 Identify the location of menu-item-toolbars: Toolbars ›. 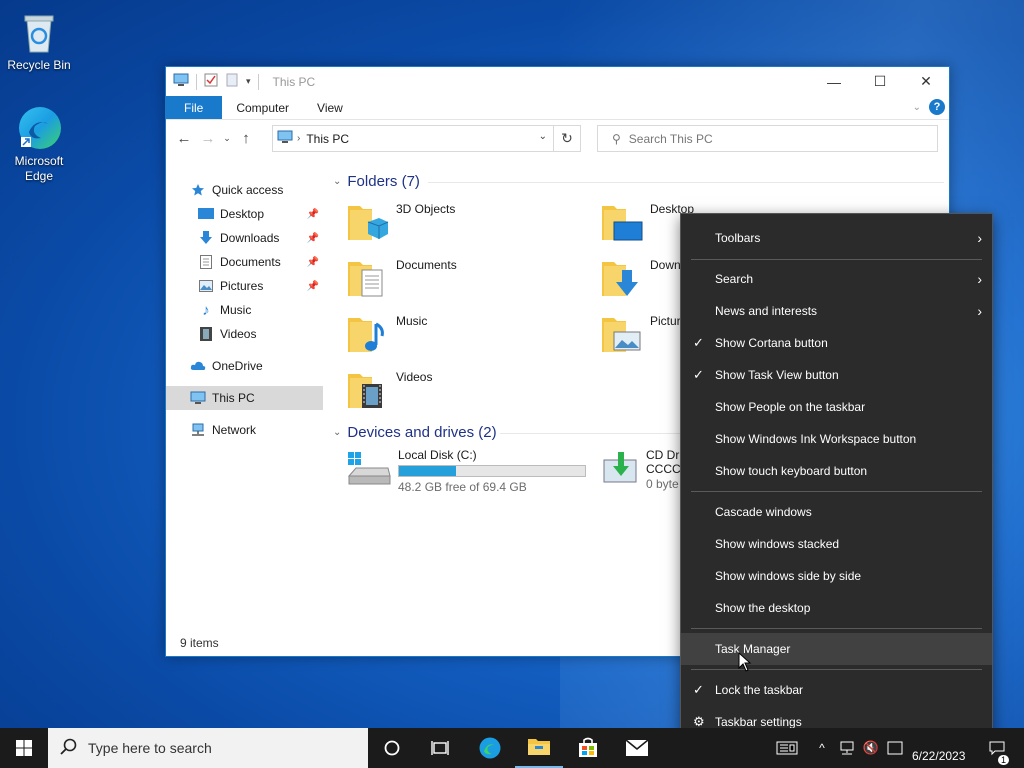
(836, 238).